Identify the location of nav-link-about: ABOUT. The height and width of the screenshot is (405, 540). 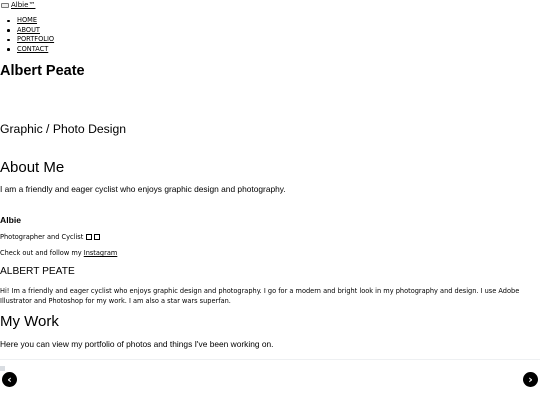
(28, 30).